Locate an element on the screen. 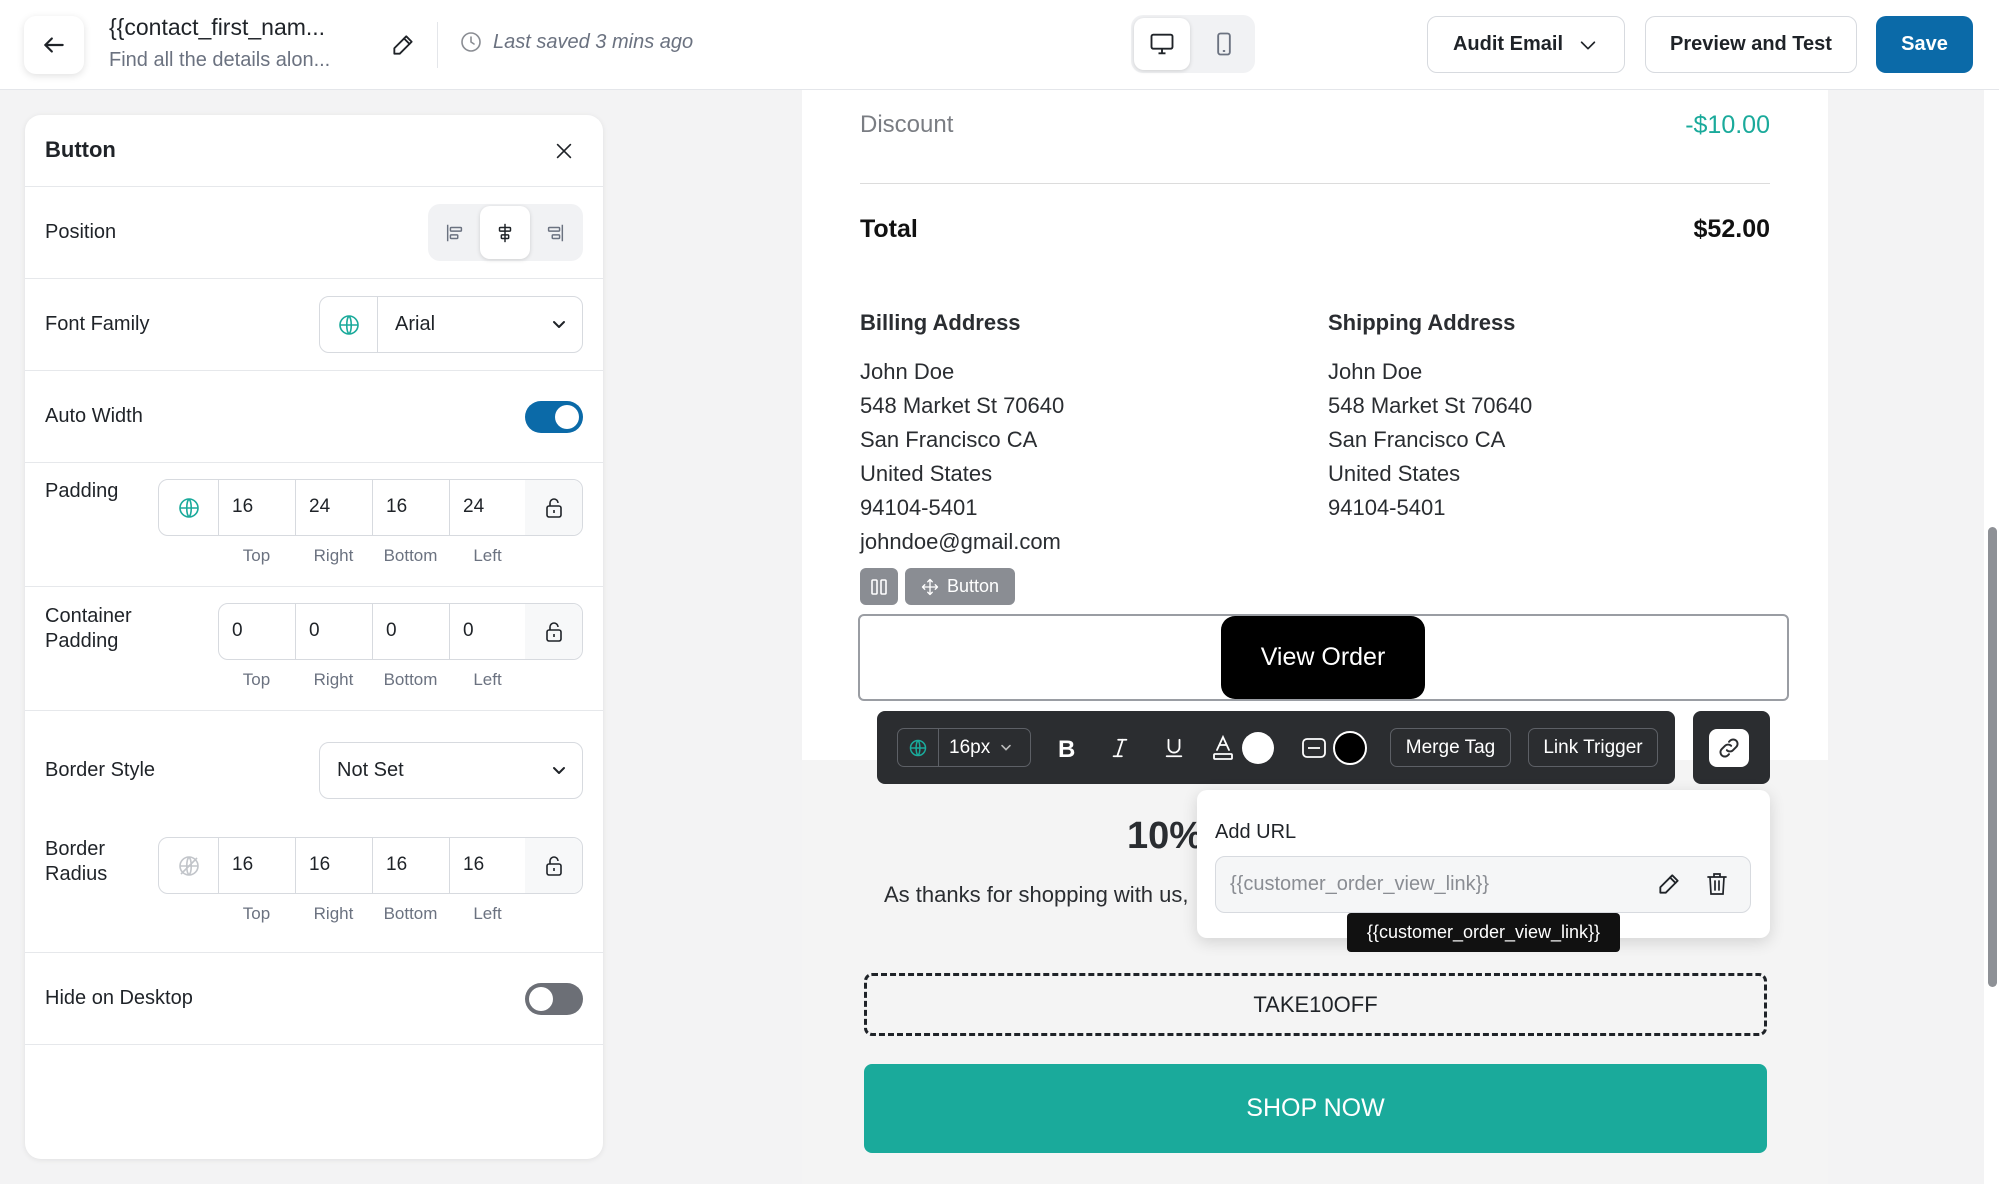 This screenshot has width=1999, height=1184. mobile-view-button is located at coordinates (1224, 44).